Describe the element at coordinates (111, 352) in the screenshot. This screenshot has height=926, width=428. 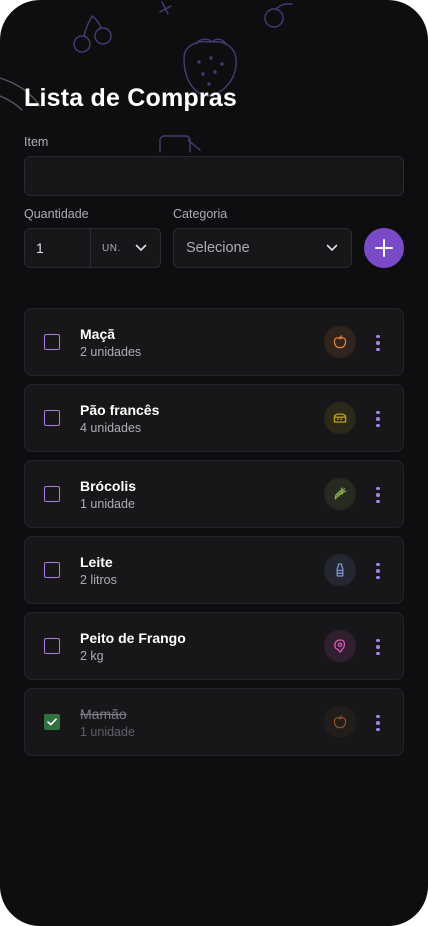
I see `item-quantity: 2 unidades` at that location.